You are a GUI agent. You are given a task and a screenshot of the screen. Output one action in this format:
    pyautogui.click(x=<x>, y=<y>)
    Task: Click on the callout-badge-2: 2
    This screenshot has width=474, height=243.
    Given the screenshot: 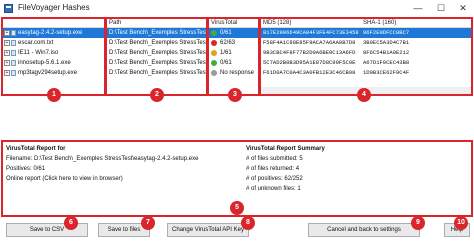 What is the action you would take?
    pyautogui.click(x=157, y=95)
    